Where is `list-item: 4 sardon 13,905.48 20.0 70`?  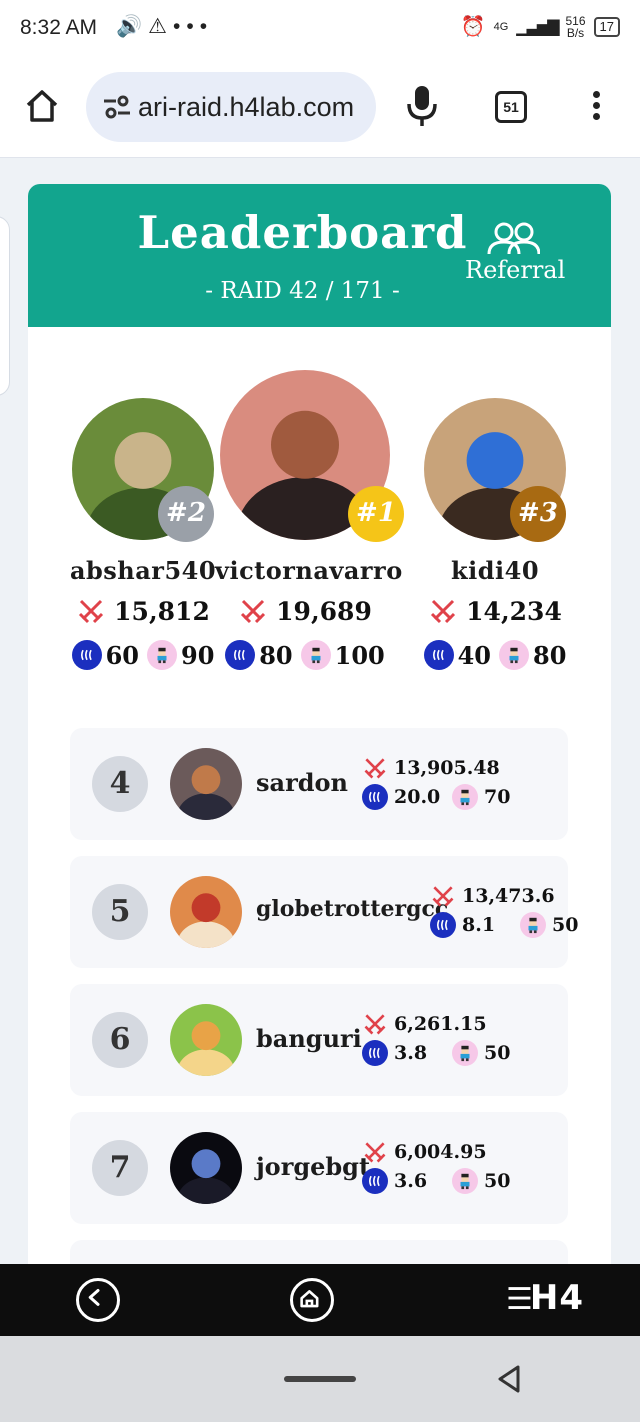
list-item: 4 sardon 13,905.48 20.0 70 is located at coordinates (319, 784).